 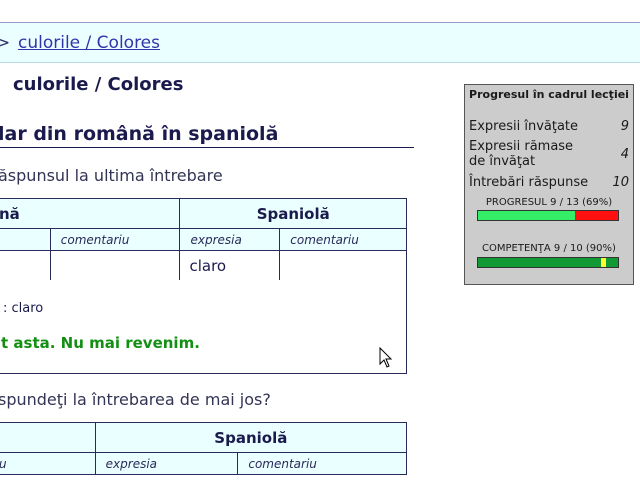 What do you see at coordinates (620, 182) in the screenshot?
I see `stat-value: 10` at bounding box center [620, 182].